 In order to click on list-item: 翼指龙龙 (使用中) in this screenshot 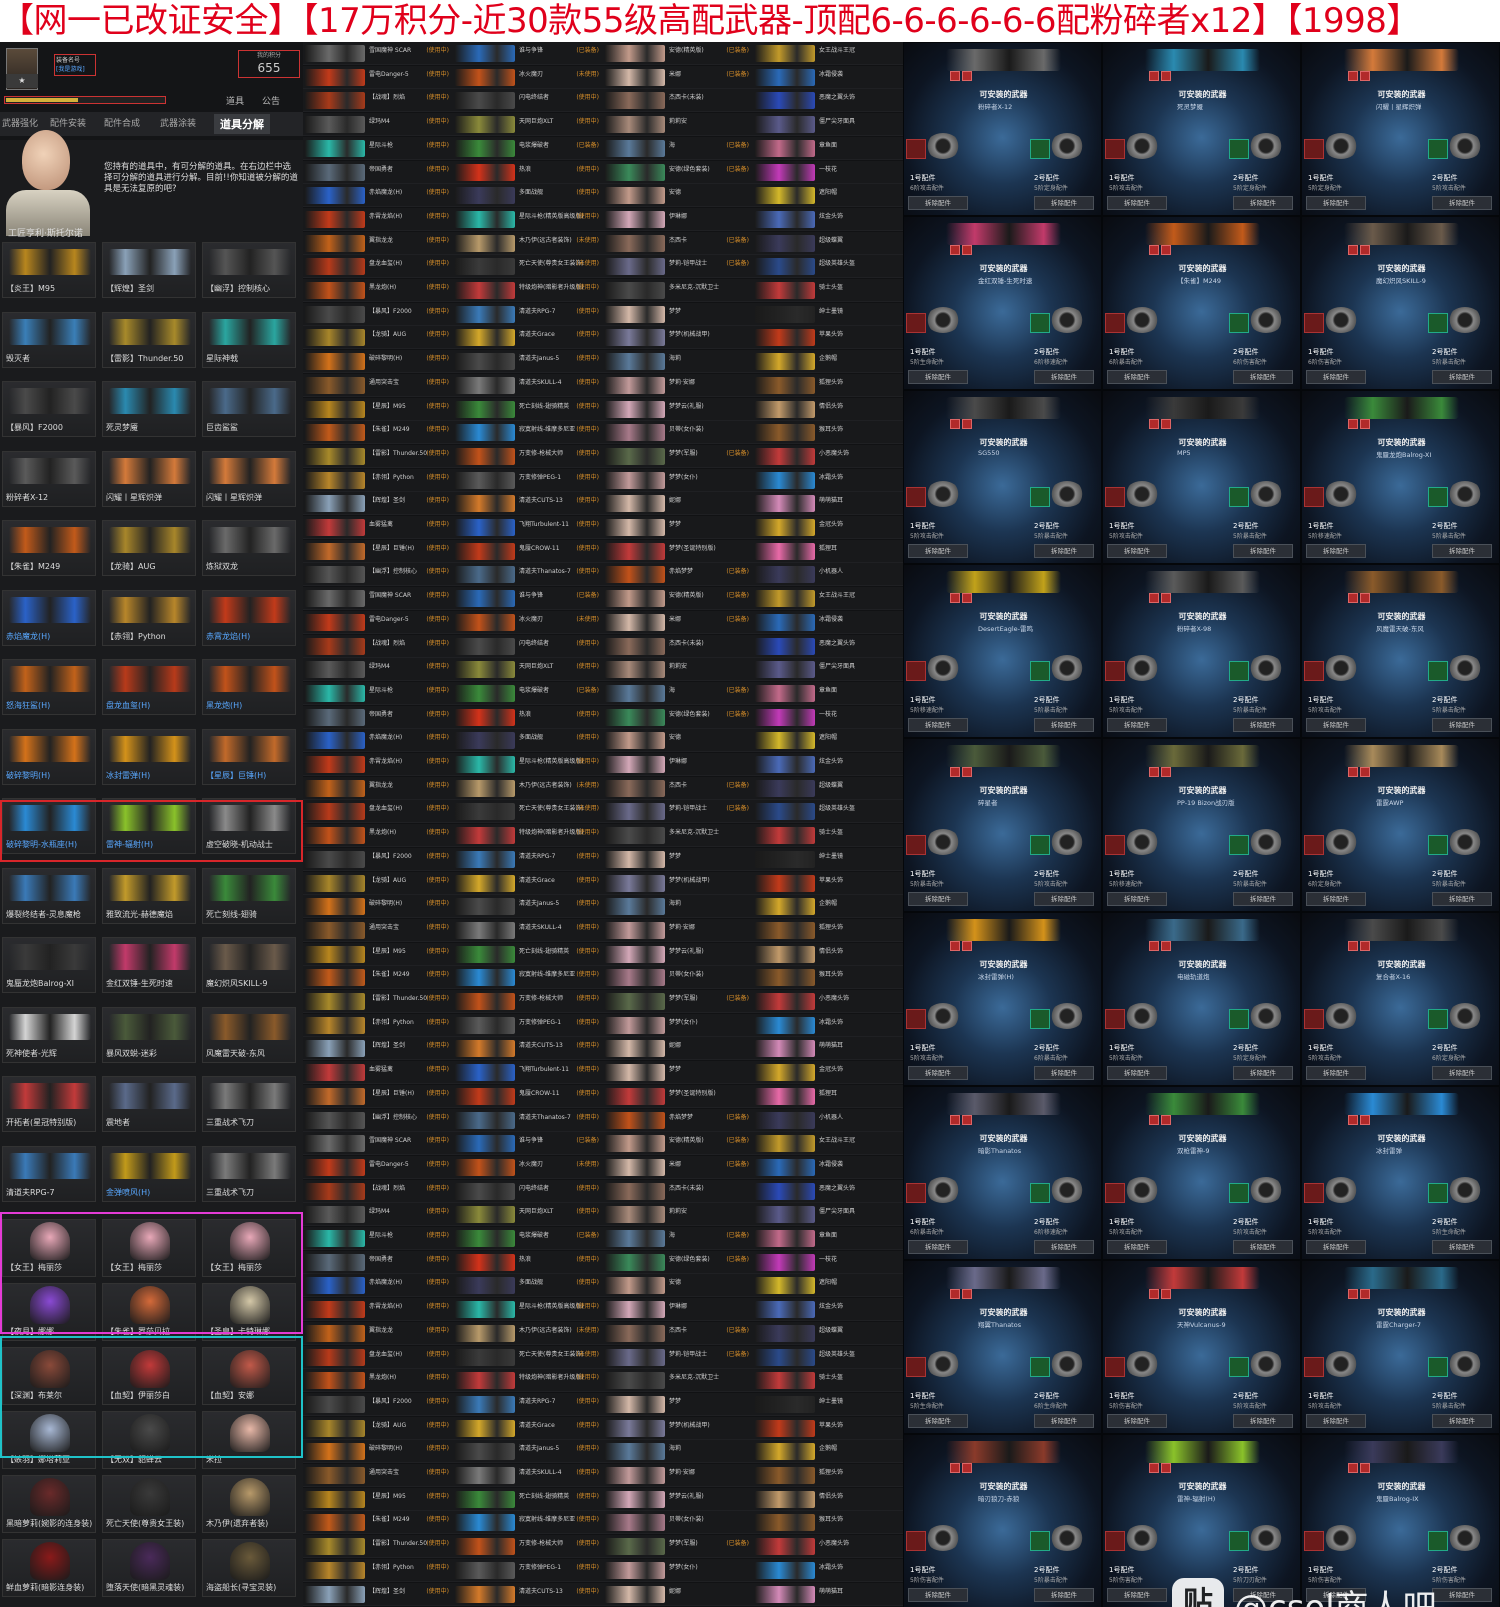, I will do `click(378, 1333)`.